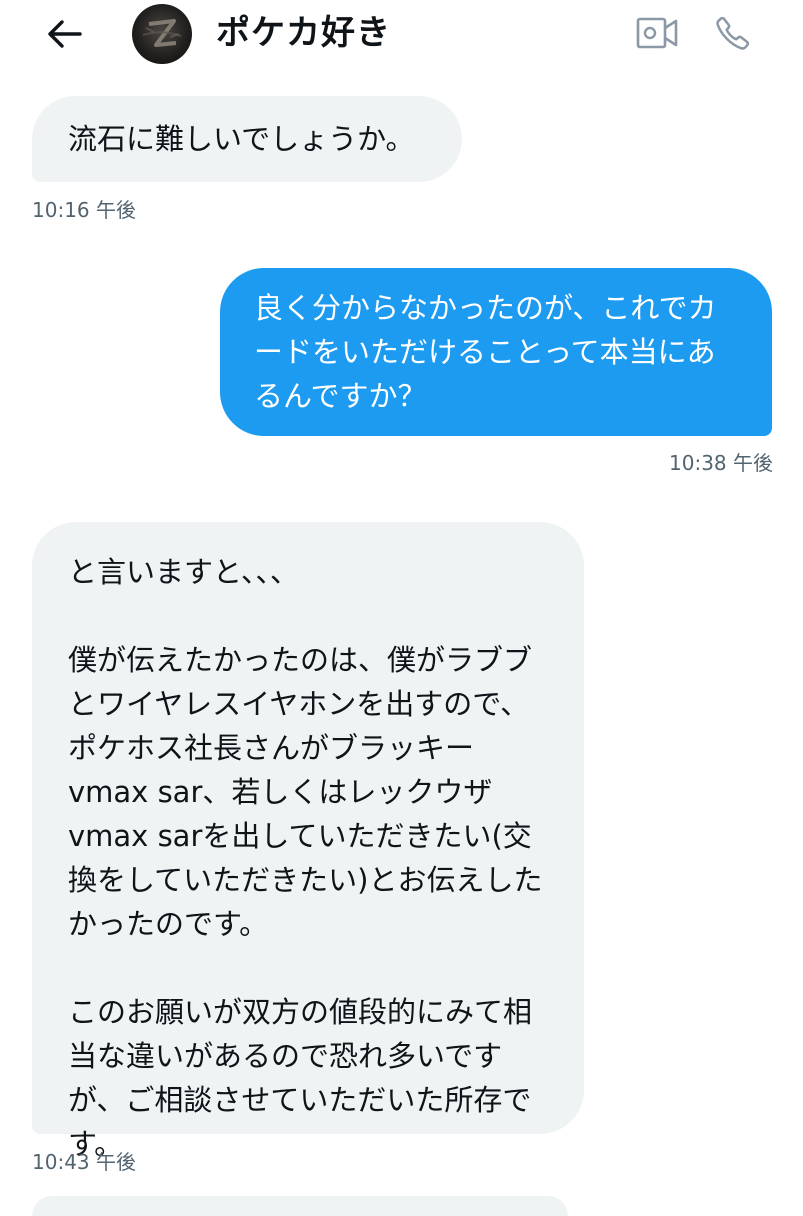  I want to click on back-arrow-icon, so click(65, 34).